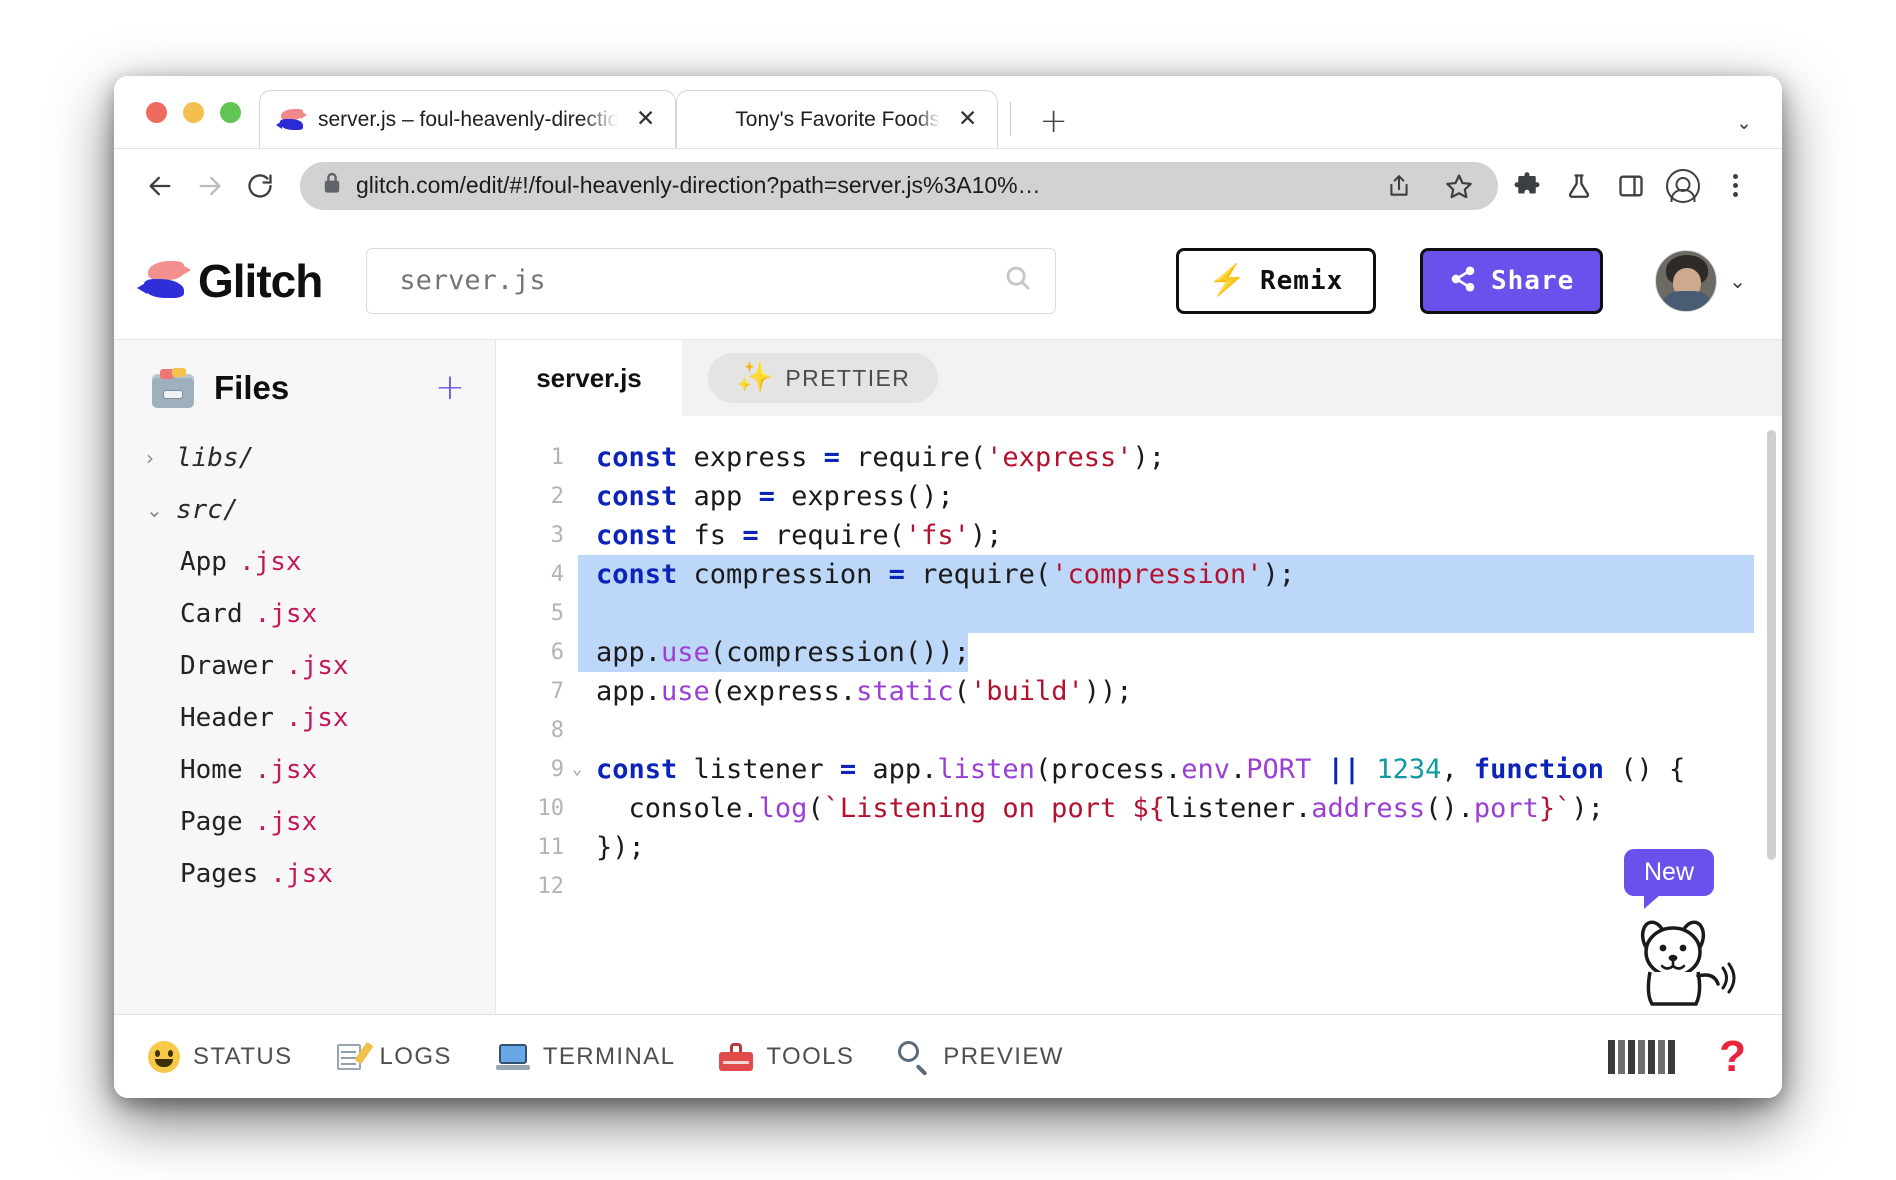 The width and height of the screenshot is (1896, 1180). What do you see at coordinates (551, 847) in the screenshot?
I see `line-number: 11` at bounding box center [551, 847].